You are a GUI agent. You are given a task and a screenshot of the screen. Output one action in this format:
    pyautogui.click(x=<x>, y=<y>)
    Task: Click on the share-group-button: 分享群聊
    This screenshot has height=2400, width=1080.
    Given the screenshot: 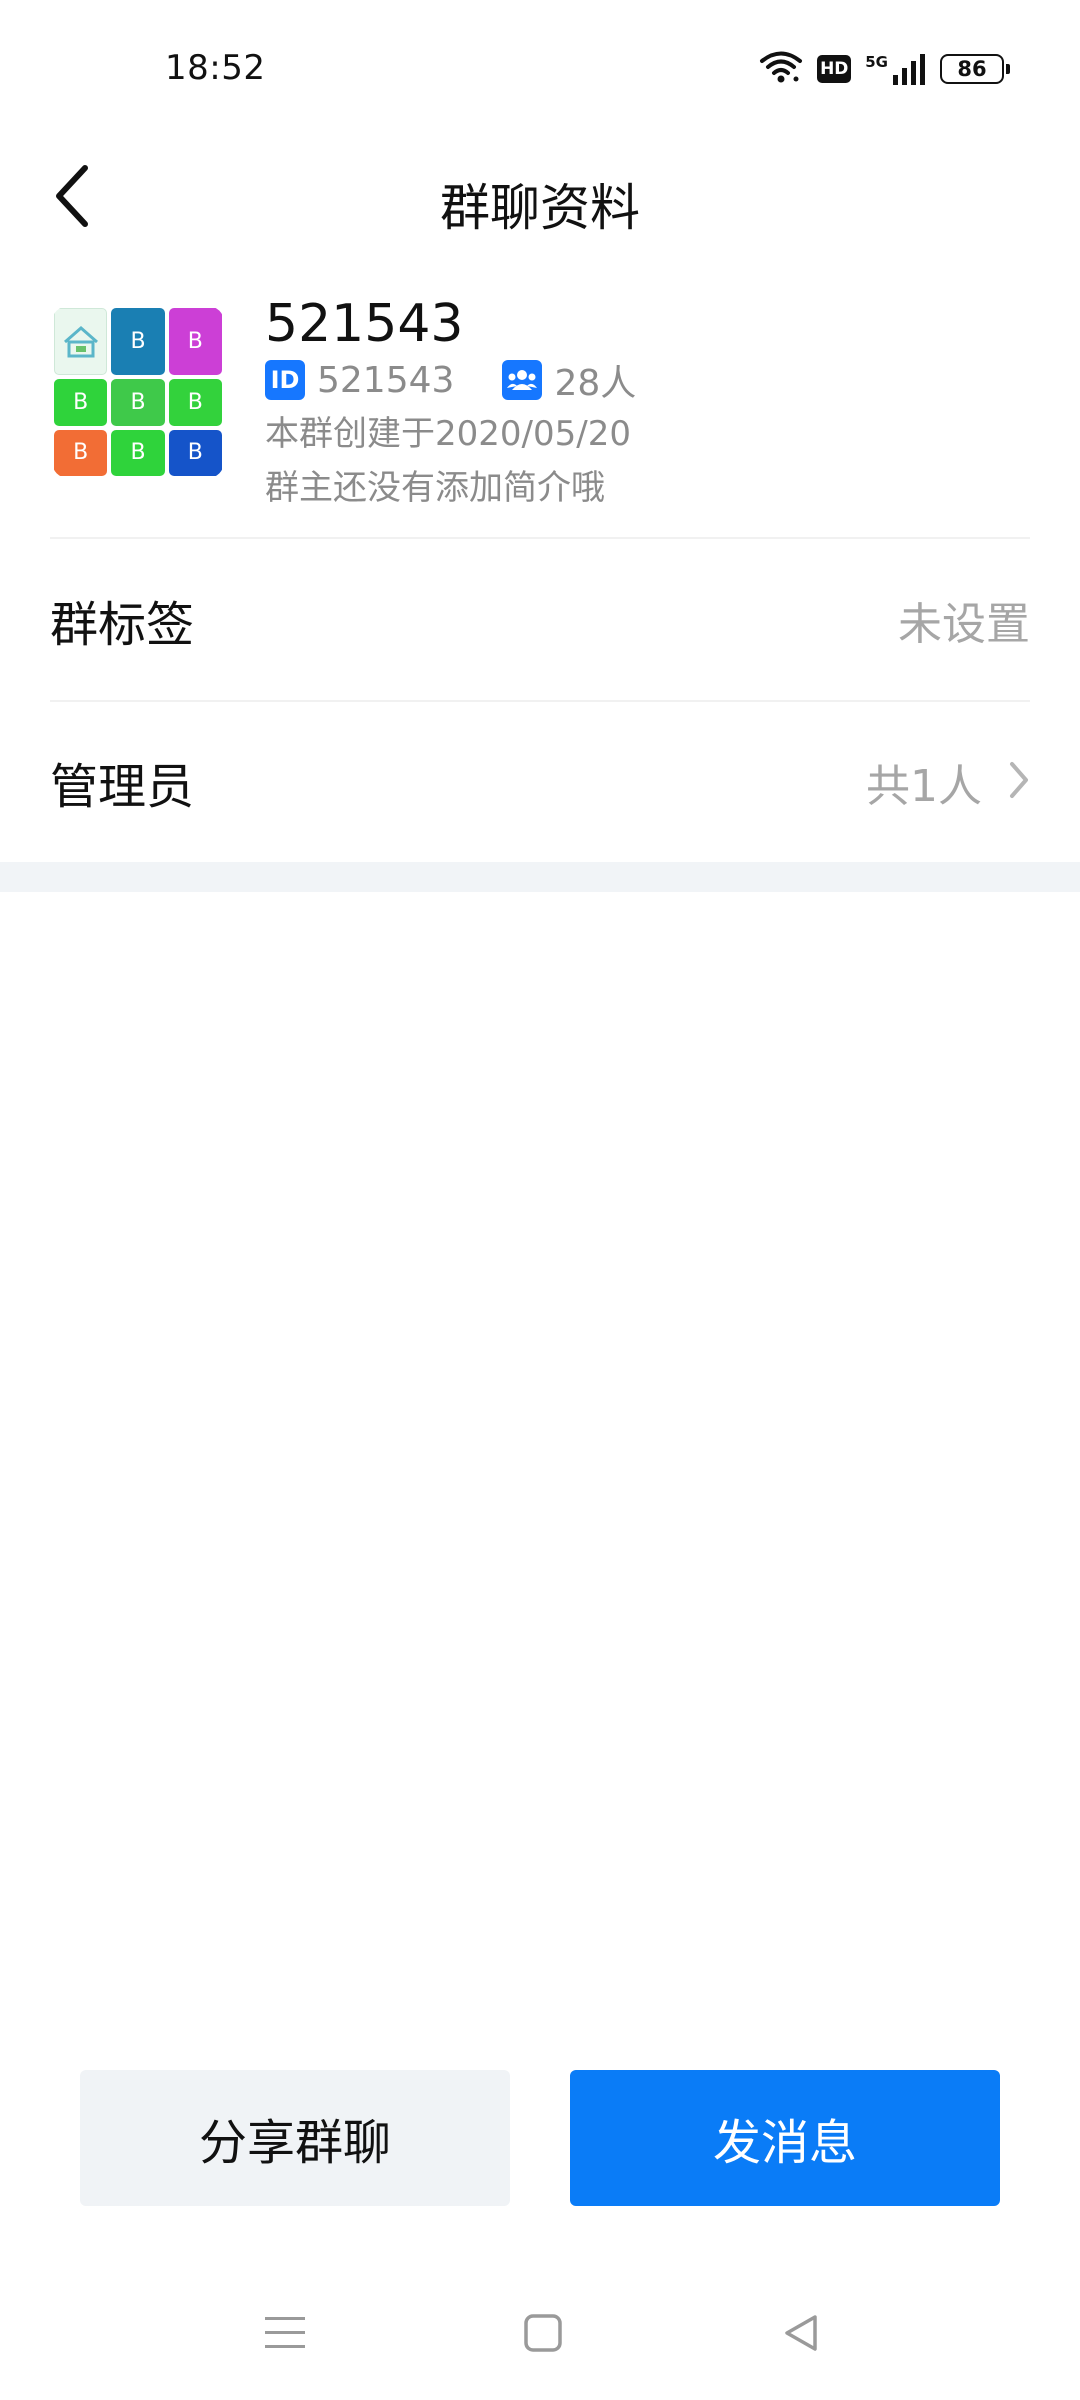 What is the action you would take?
    pyautogui.click(x=295, y=2138)
    